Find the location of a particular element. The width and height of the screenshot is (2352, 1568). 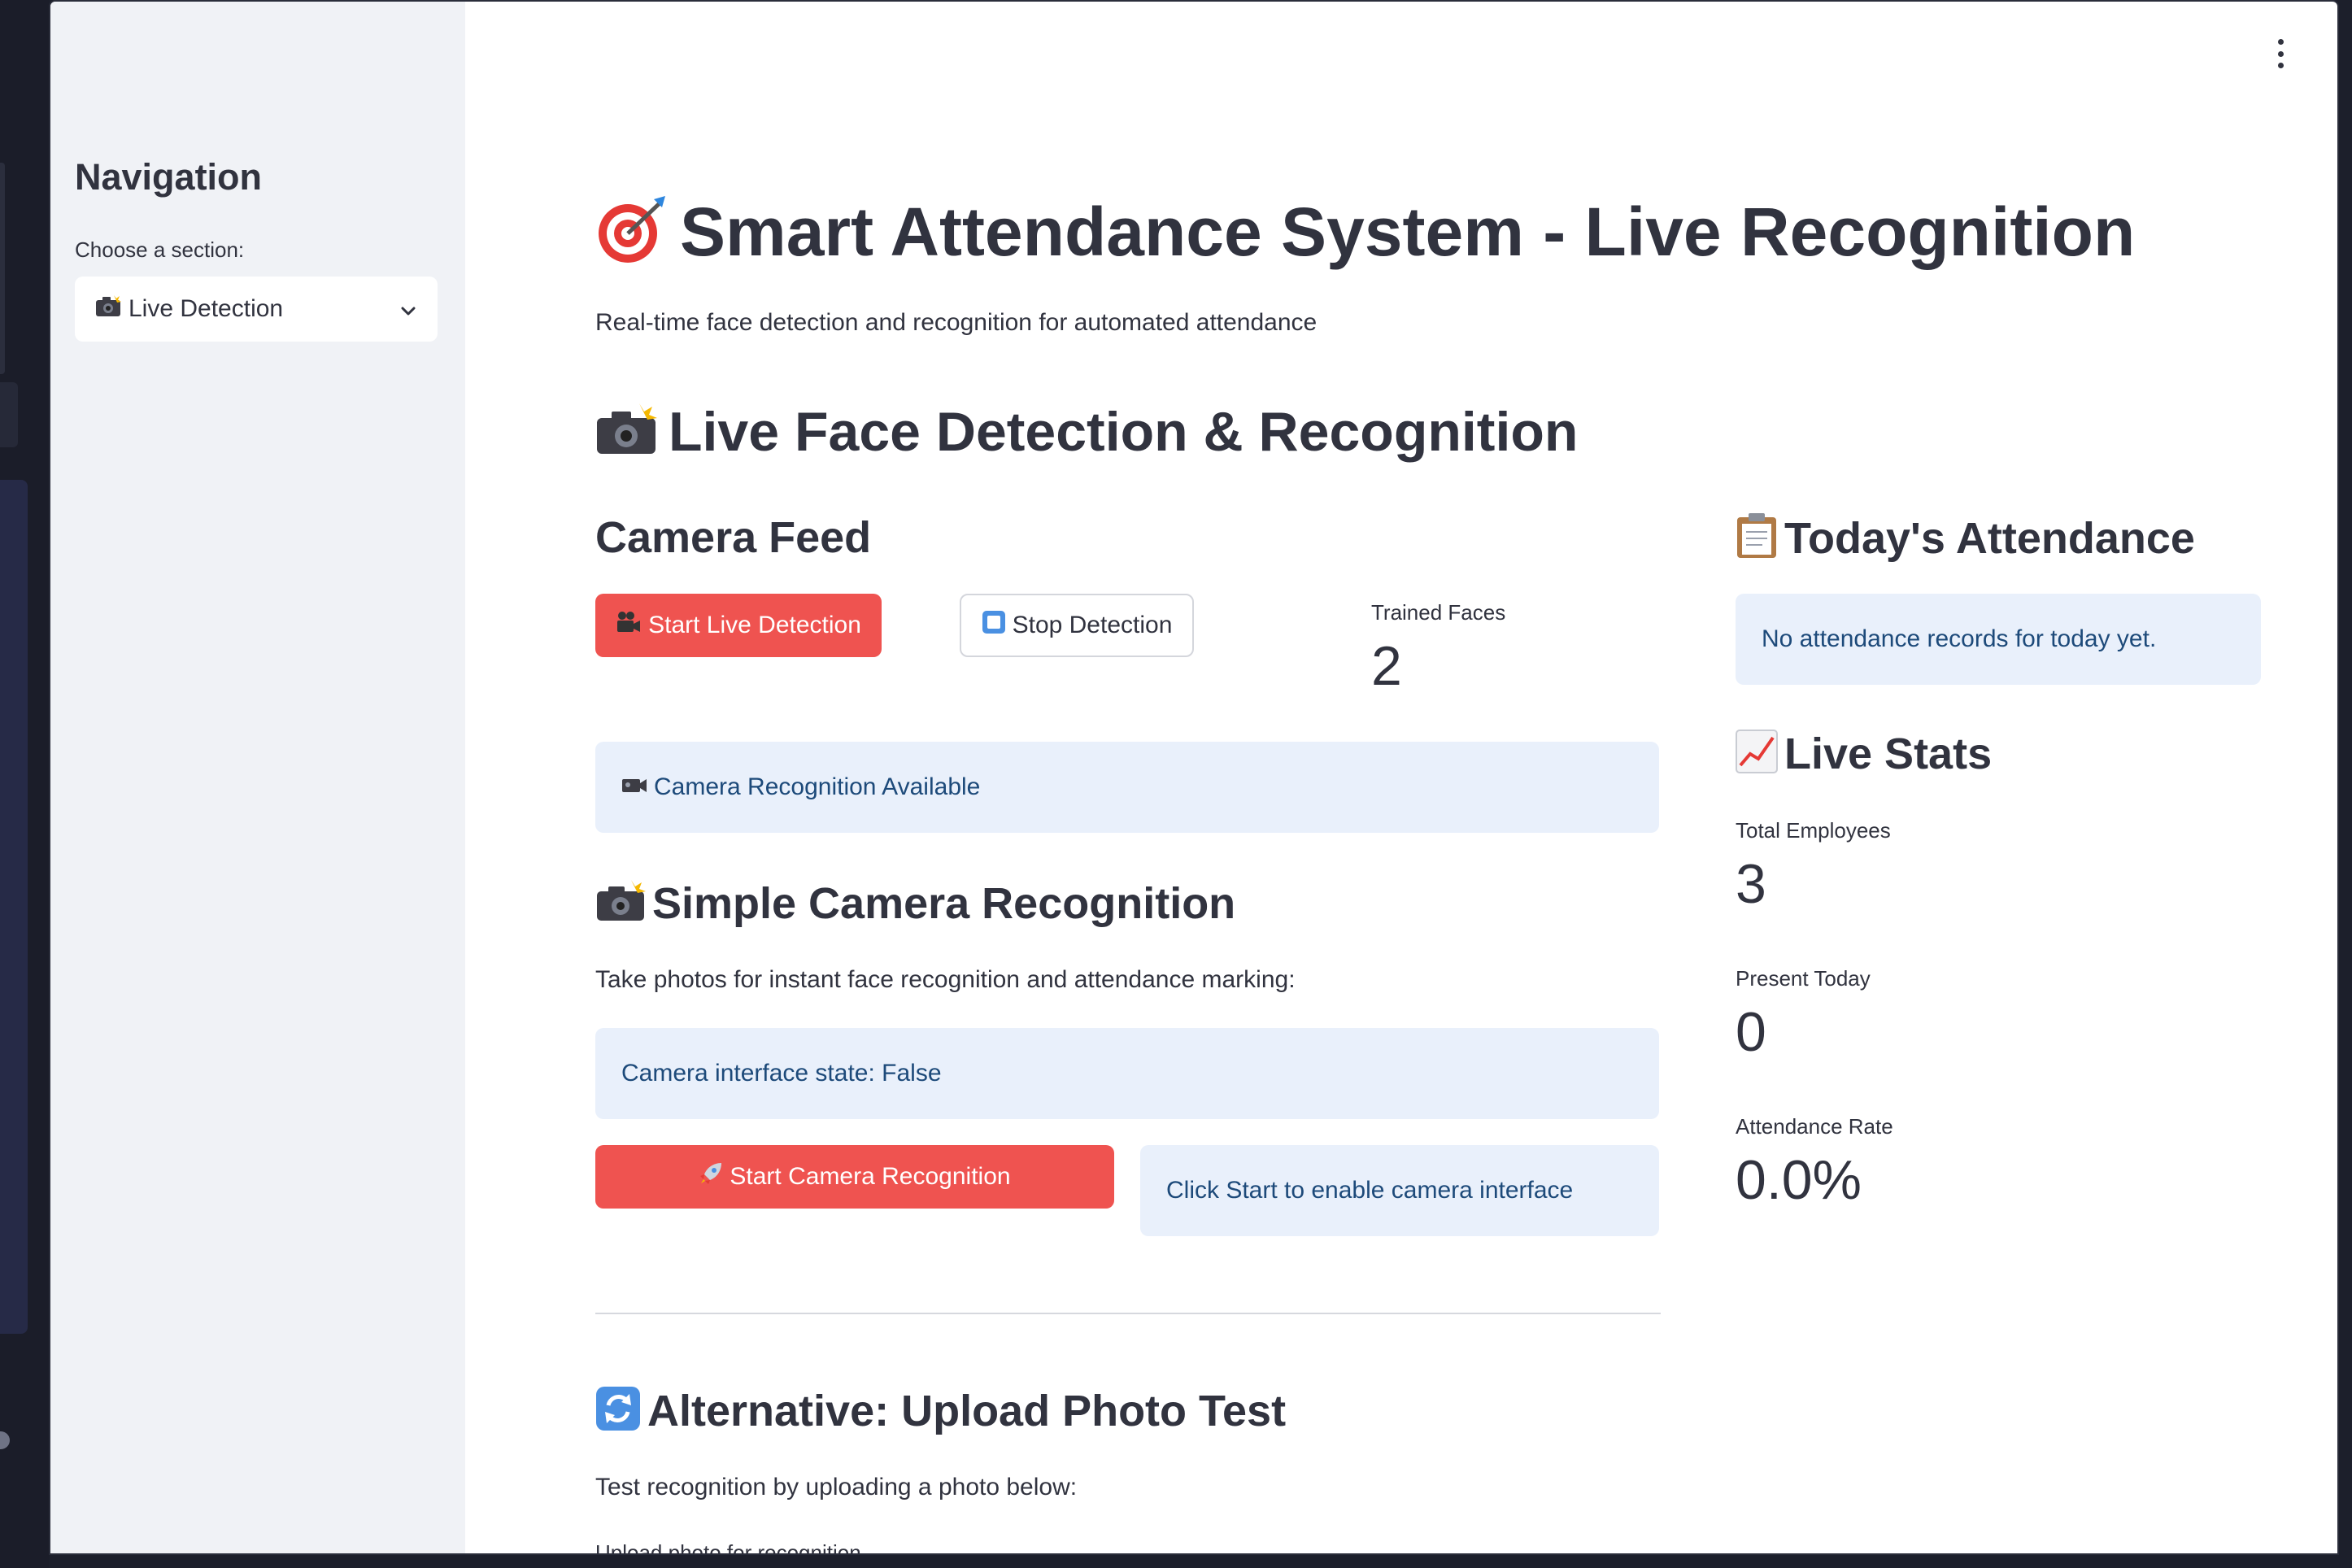

camera-state-text: Camera interface state: False is located at coordinates (781, 1073).